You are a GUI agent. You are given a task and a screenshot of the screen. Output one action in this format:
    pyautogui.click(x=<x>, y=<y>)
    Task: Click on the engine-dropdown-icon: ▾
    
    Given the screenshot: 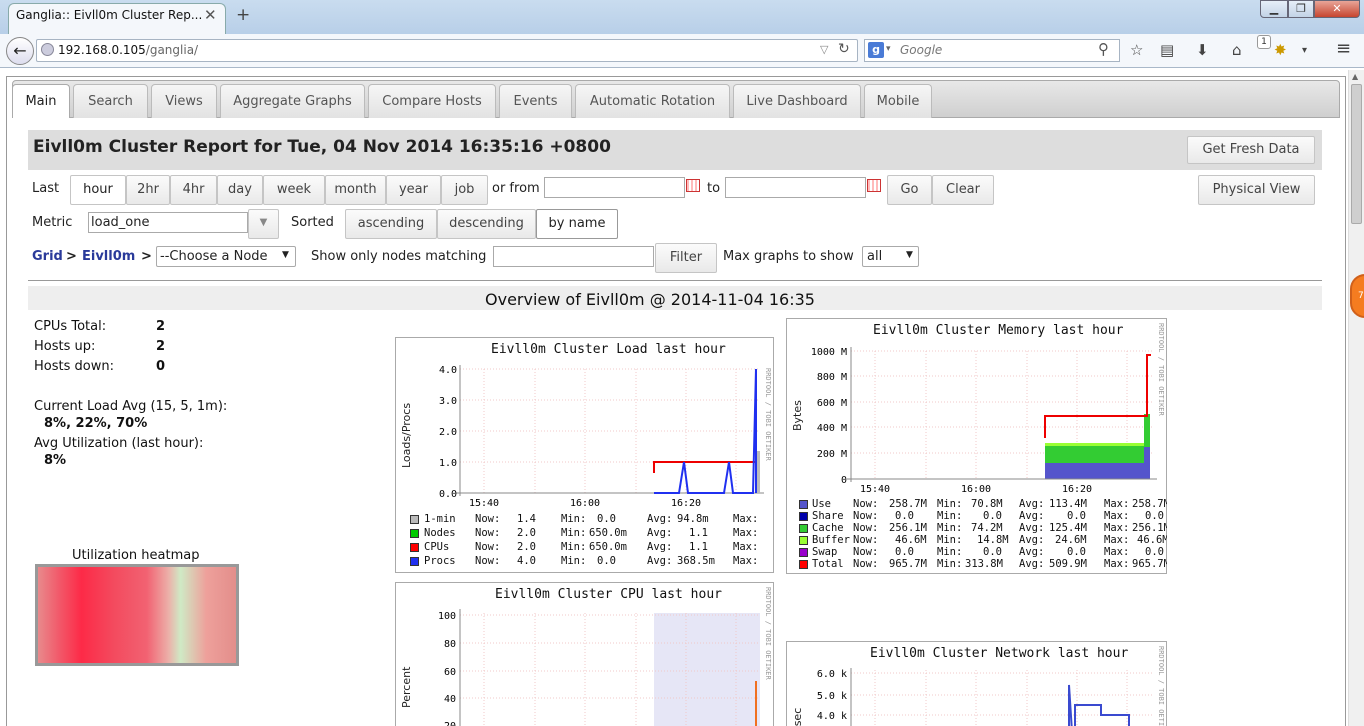 What is the action you would take?
    pyautogui.click(x=888, y=49)
    